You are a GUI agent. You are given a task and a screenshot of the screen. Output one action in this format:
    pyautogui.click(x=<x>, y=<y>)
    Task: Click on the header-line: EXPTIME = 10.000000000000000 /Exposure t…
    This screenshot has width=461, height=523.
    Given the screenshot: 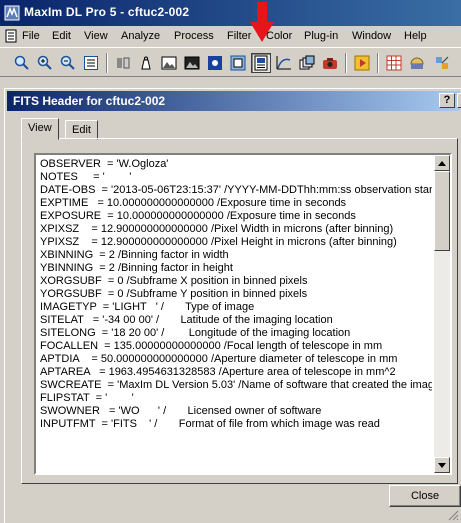 What is the action you would take?
    pyautogui.click(x=193, y=203)
    